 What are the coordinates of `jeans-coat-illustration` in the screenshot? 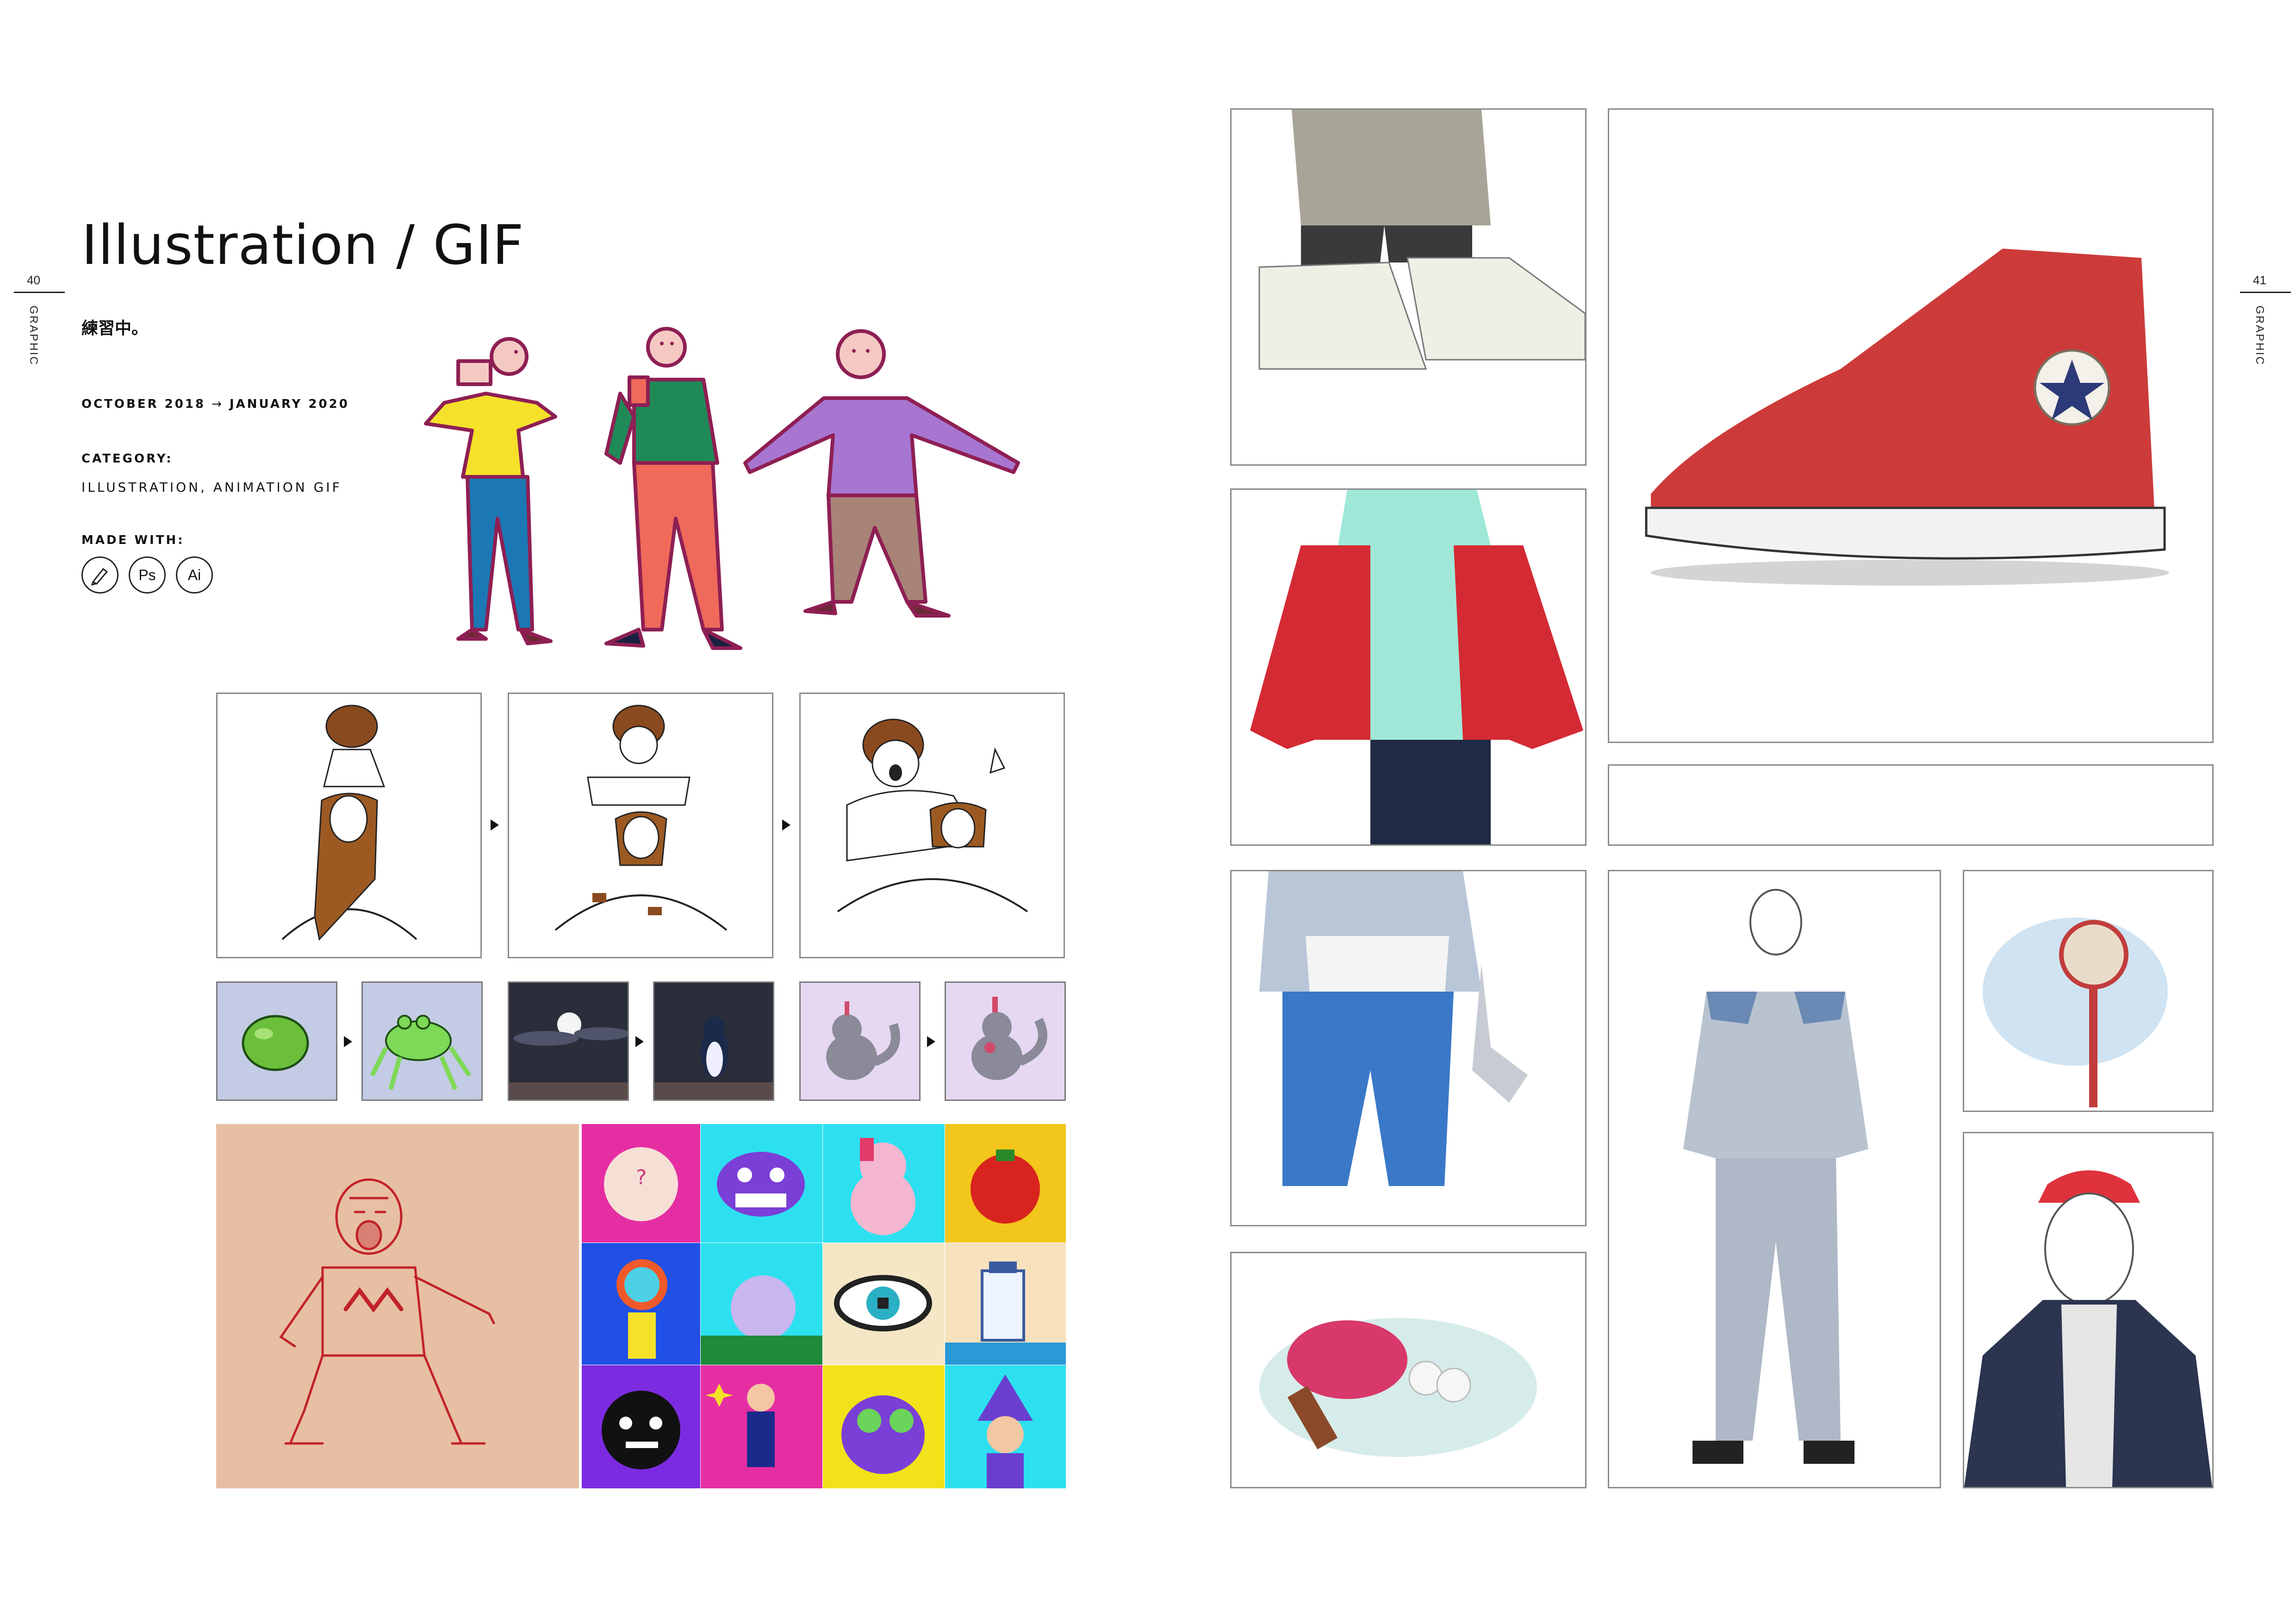 It's located at (1408, 1048).